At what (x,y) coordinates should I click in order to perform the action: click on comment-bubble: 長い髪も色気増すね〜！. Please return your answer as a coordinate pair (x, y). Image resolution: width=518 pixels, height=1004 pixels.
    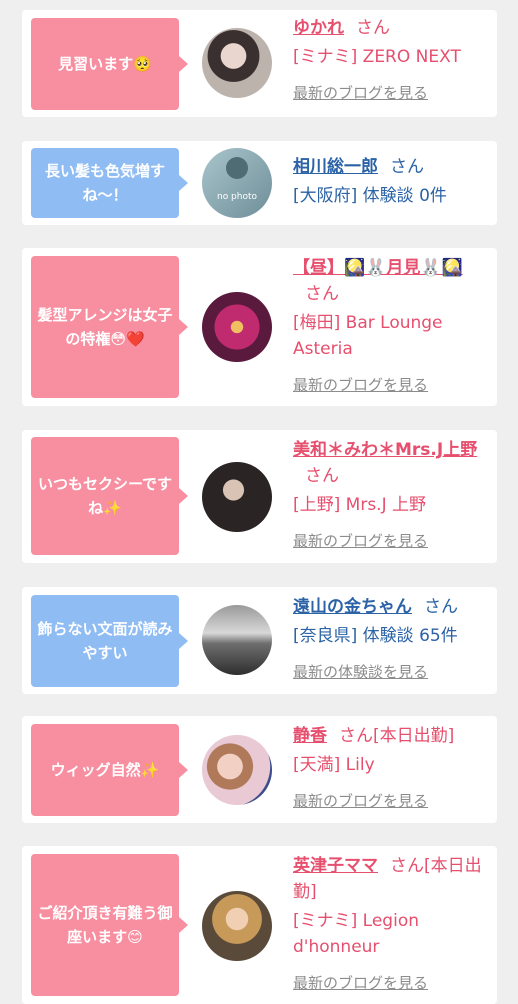
    Looking at the image, I should click on (109, 183).